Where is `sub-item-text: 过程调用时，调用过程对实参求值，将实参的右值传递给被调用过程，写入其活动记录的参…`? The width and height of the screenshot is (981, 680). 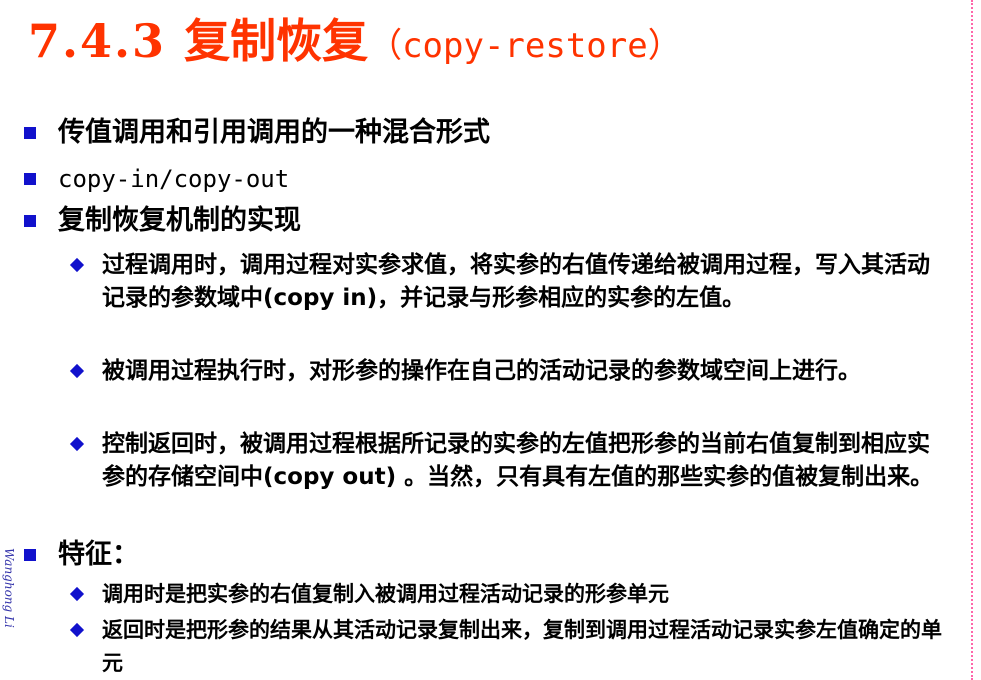
sub-item-text: 过程调用时，调用过程对实参求值，将实参的右值传递给被调用过程，写入其活动记录的参… is located at coordinates (516, 281).